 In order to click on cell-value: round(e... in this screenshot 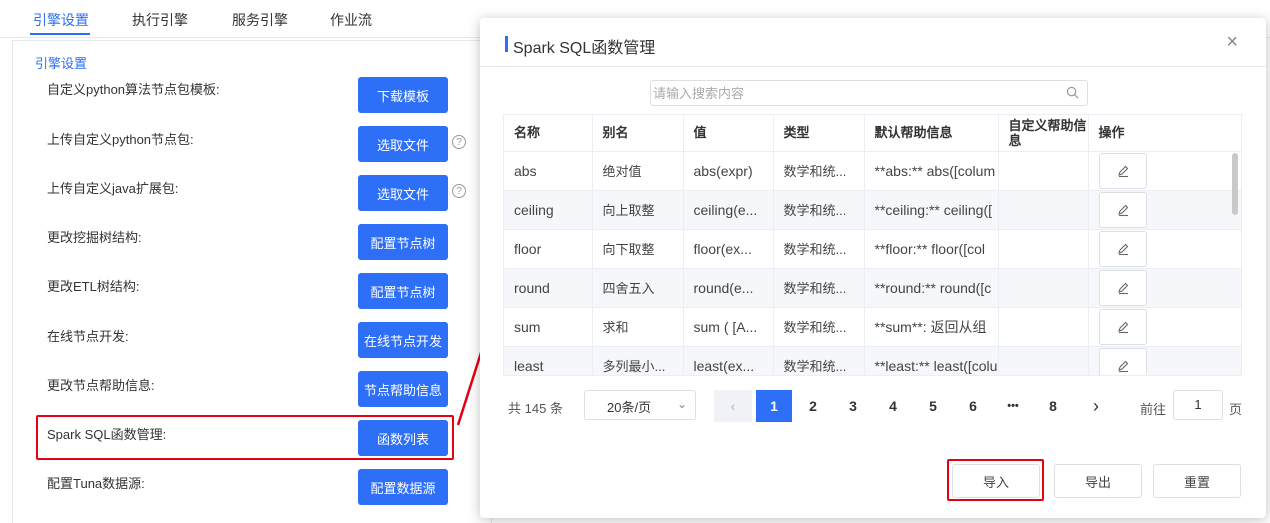, I will do `click(728, 288)`.